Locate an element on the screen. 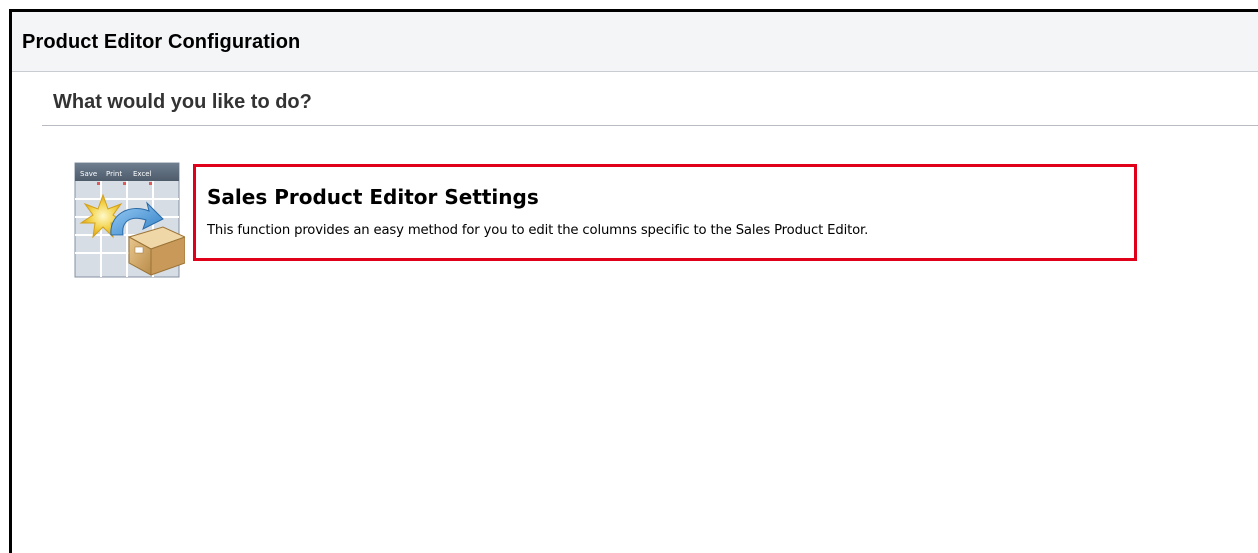  spreadsheet-icon: Save Print Excel is located at coordinates (125, 218).